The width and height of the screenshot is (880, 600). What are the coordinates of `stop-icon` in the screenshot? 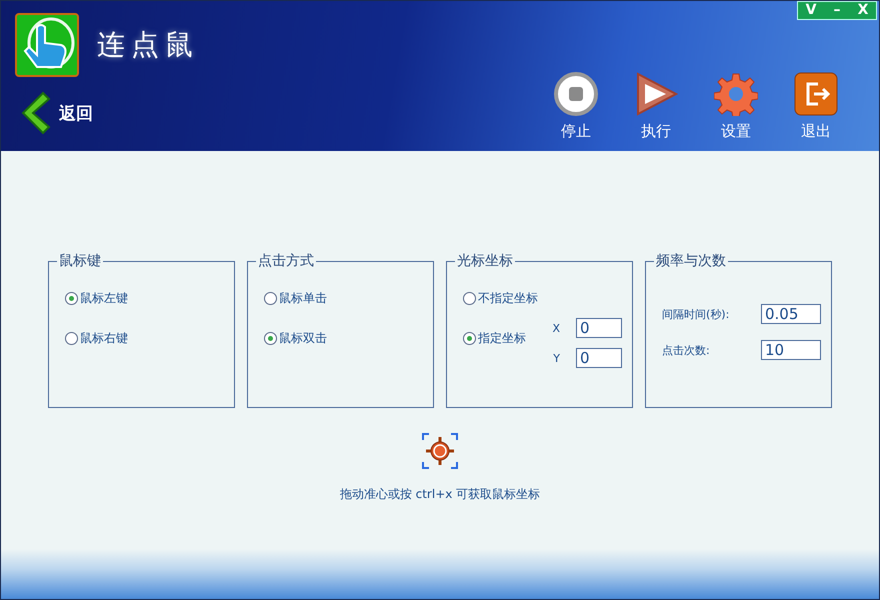 It's located at (576, 94).